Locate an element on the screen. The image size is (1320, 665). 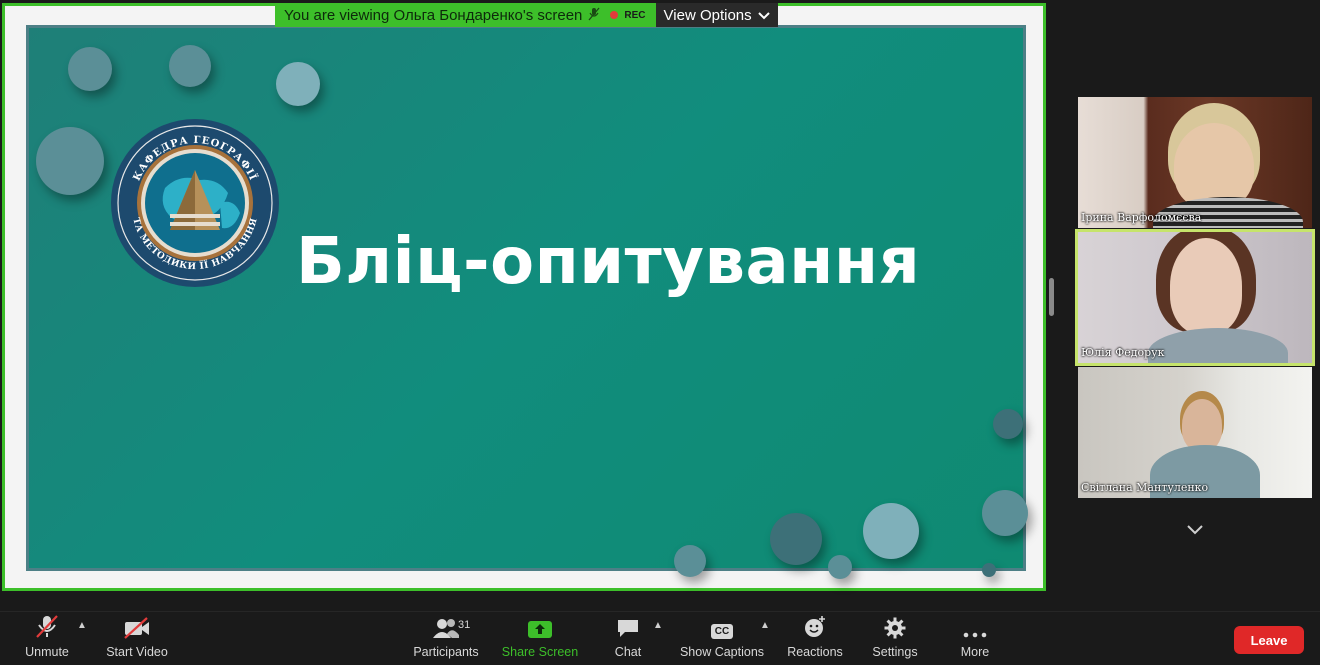
video-tile: Ірина Варфоломєєва is located at coordinates (1195, 162).